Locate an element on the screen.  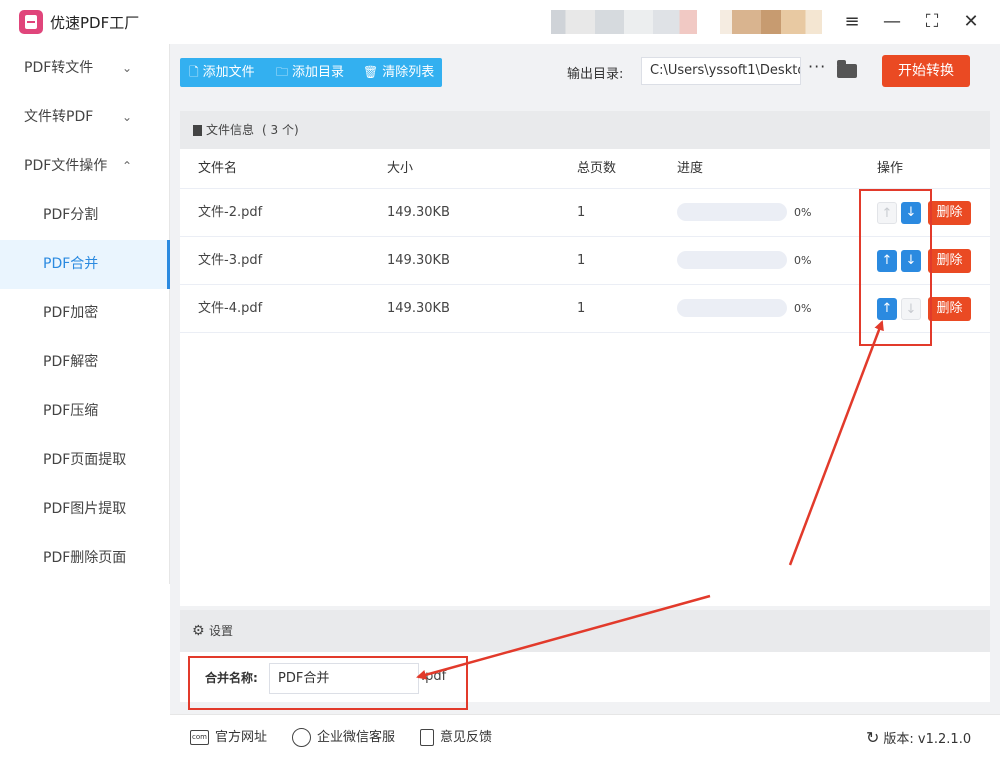
add-file-button: 🗋 添加文件 is located at coordinates (222, 72).